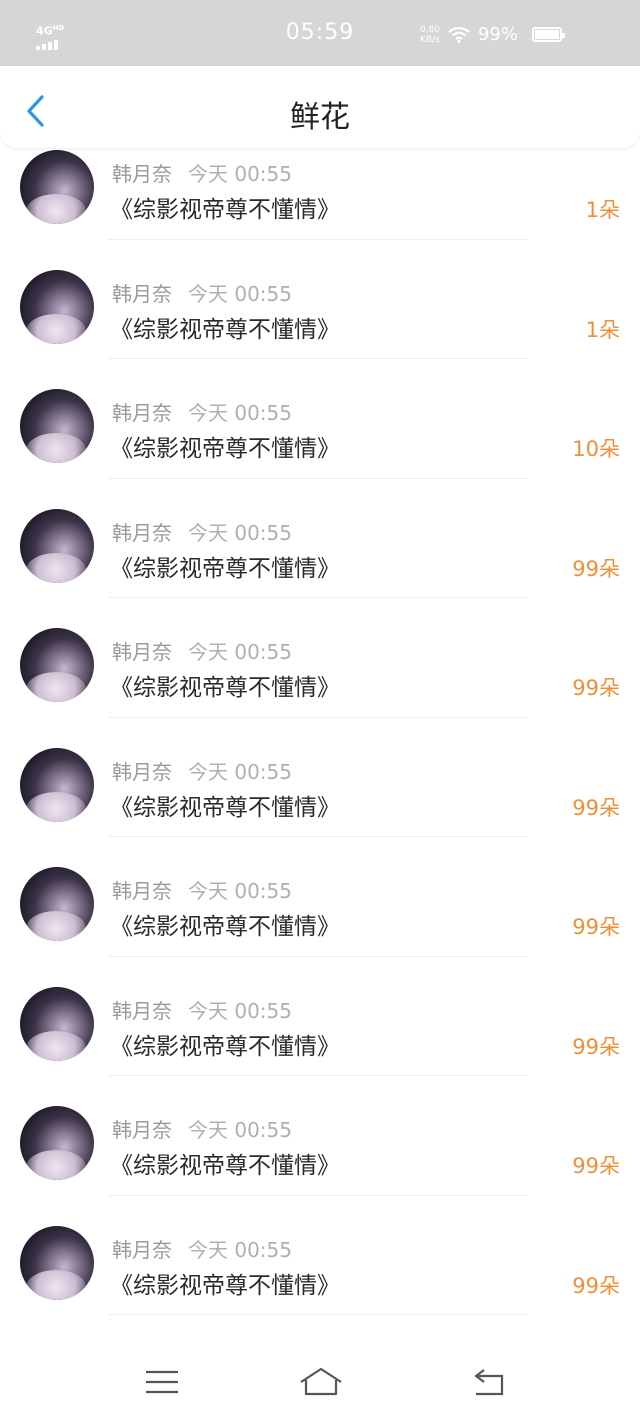 This screenshot has width=640, height=1422. What do you see at coordinates (162, 1382) in the screenshot?
I see `menu-icon` at bounding box center [162, 1382].